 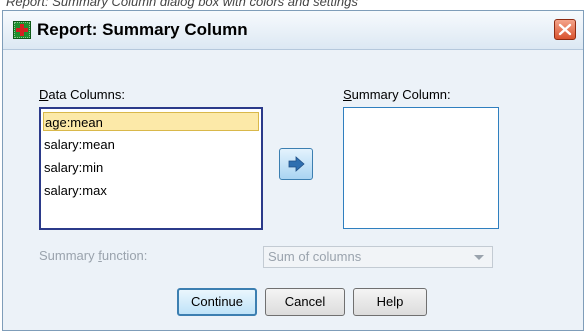 I want to click on data-columns-label: Data Columns:, so click(x=82, y=94).